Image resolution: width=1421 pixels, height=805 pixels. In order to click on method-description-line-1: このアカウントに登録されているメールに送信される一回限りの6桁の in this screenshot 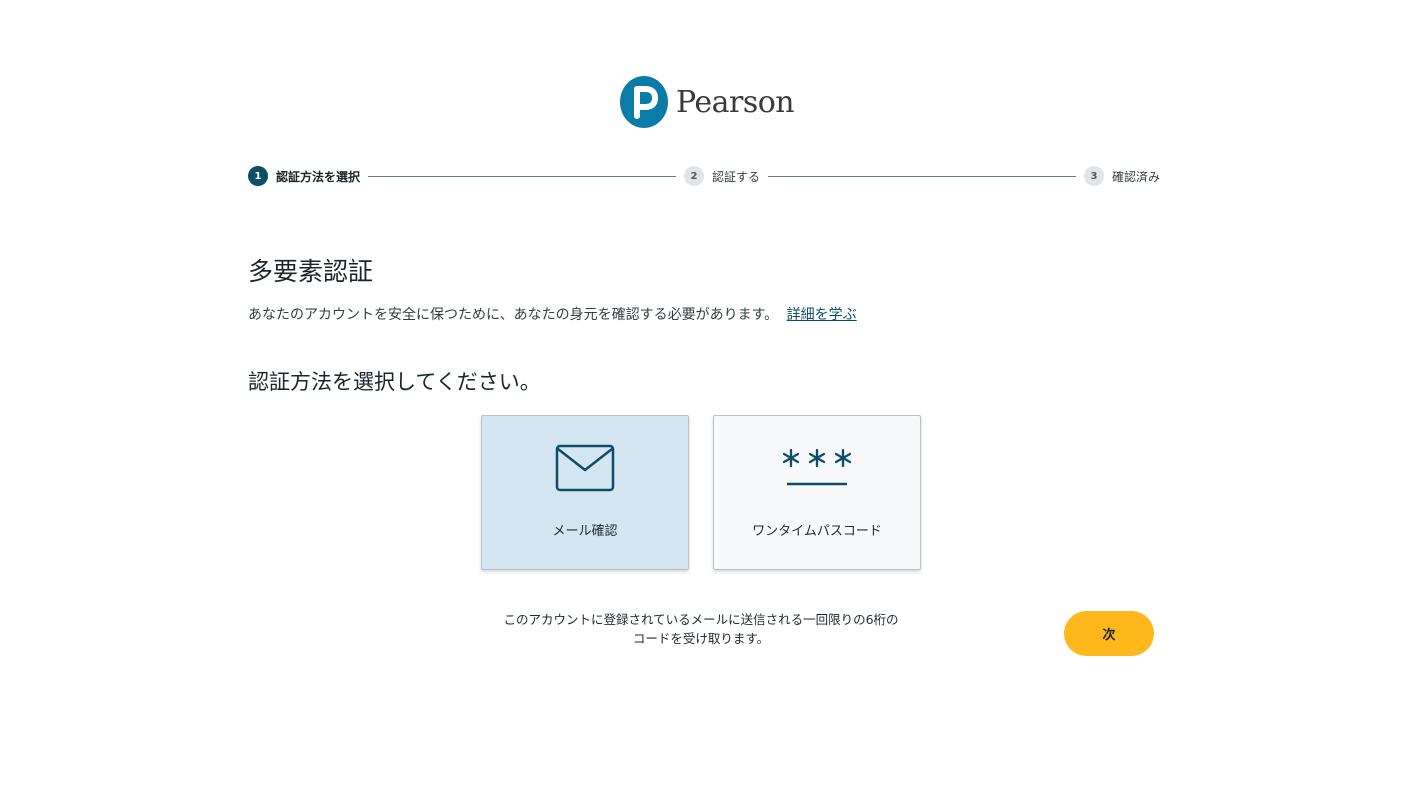, I will do `click(701, 619)`.